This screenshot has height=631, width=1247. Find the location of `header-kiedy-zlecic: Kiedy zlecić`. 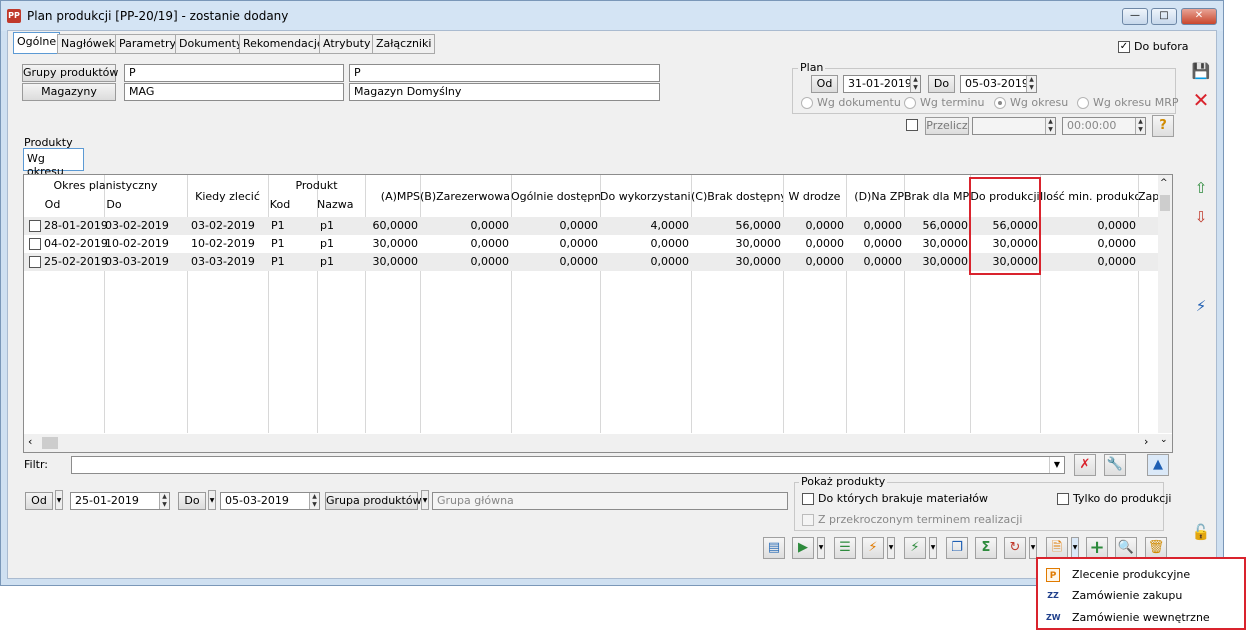

header-kiedy-zlecic: Kiedy zlecić is located at coordinates (227, 196).